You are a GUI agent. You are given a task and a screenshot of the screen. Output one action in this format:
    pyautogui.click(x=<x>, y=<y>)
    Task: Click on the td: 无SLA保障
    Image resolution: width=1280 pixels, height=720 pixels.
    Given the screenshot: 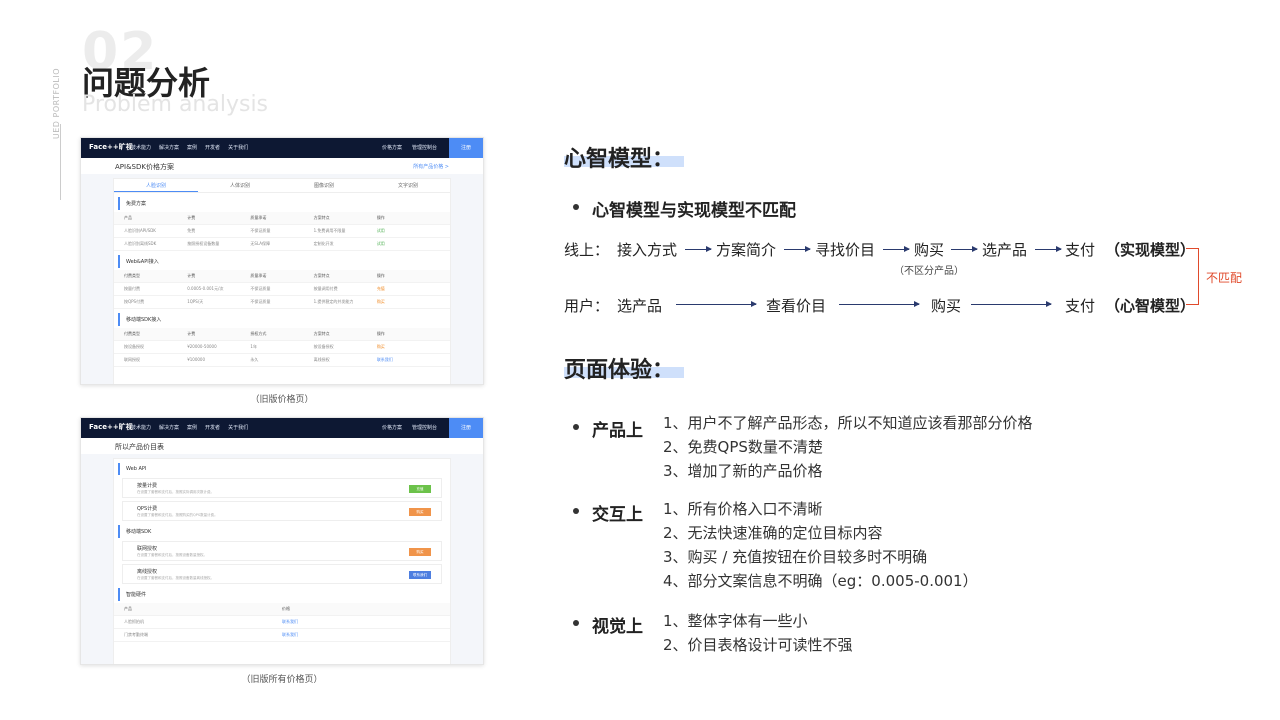 What is the action you would take?
    pyautogui.click(x=260, y=243)
    